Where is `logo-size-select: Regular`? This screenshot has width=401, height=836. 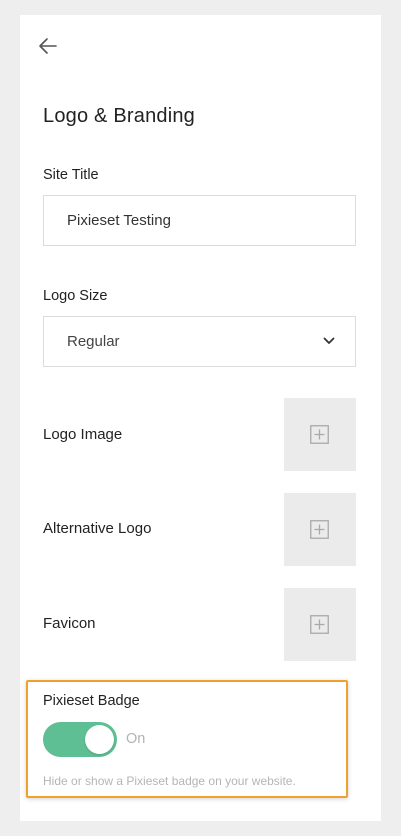 logo-size-select: Regular is located at coordinates (199, 341).